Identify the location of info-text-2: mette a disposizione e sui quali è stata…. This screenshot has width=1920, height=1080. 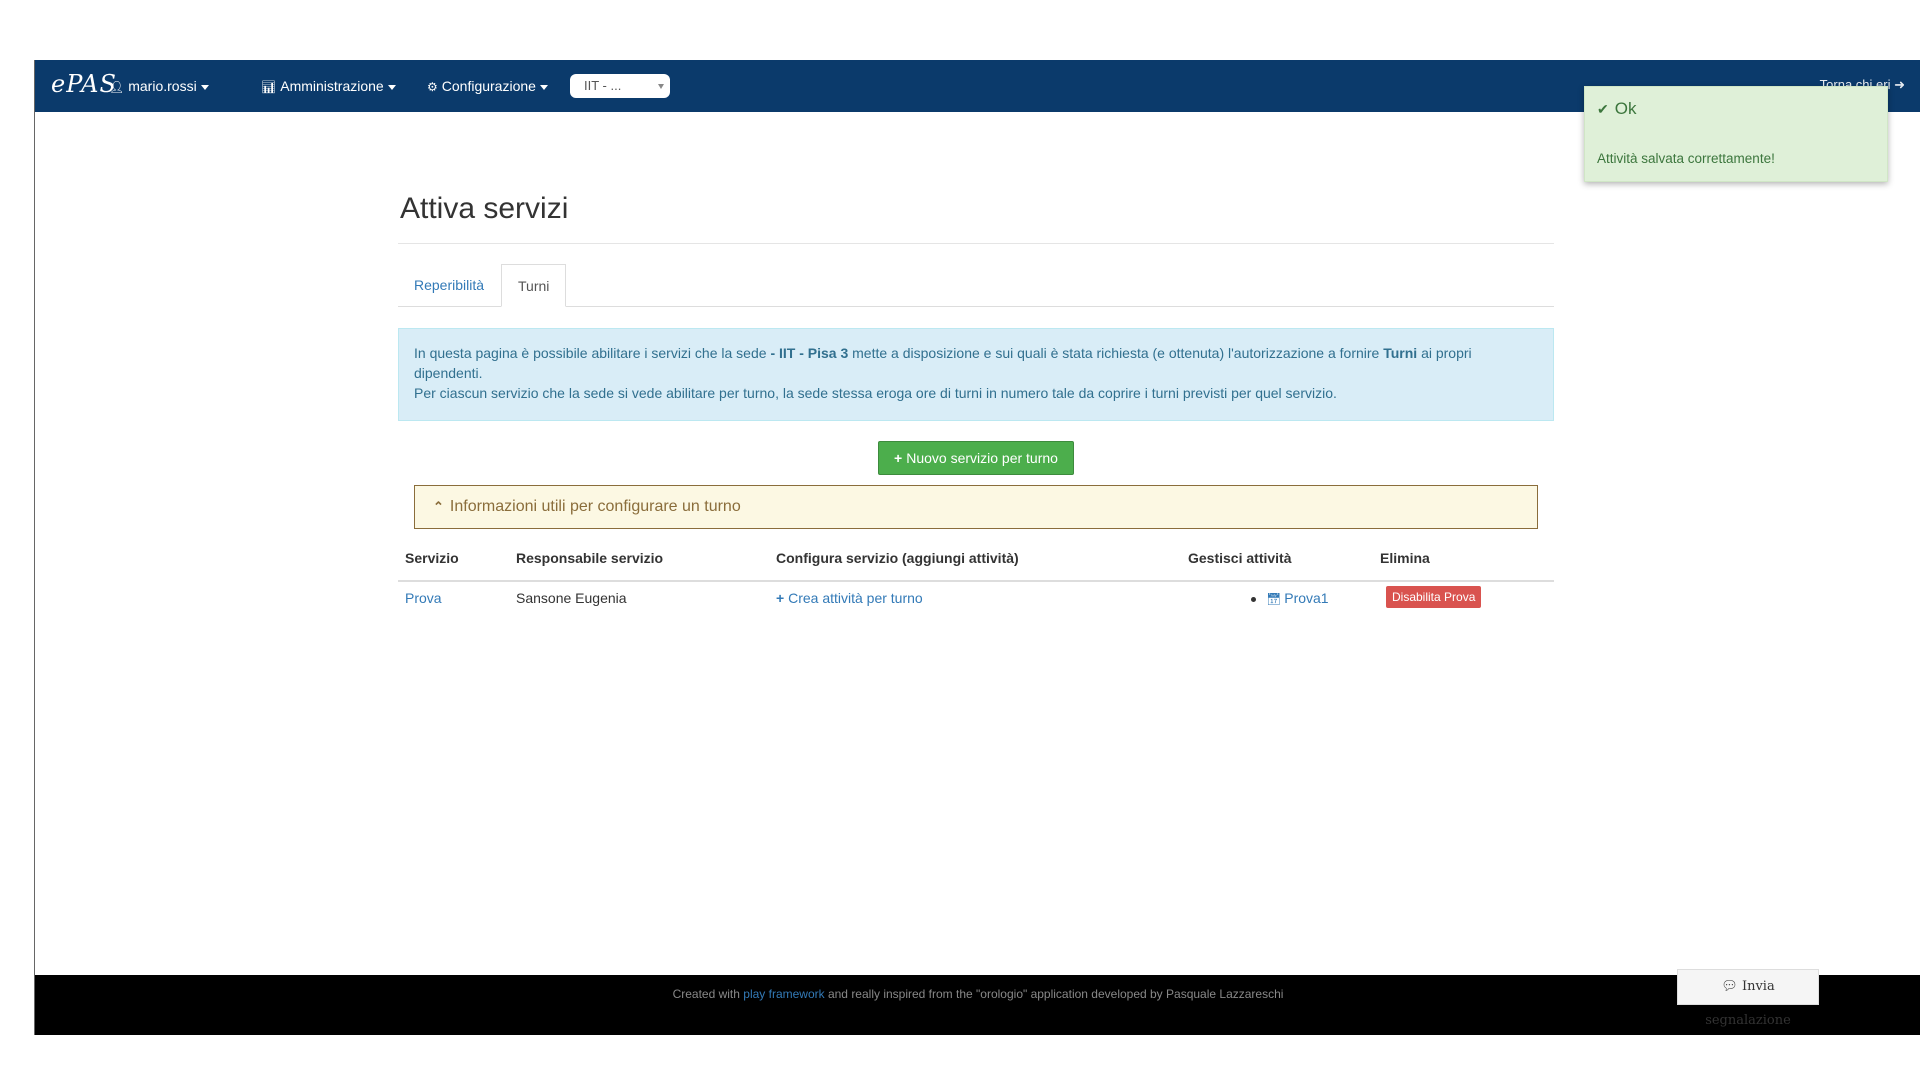
(1116, 353).